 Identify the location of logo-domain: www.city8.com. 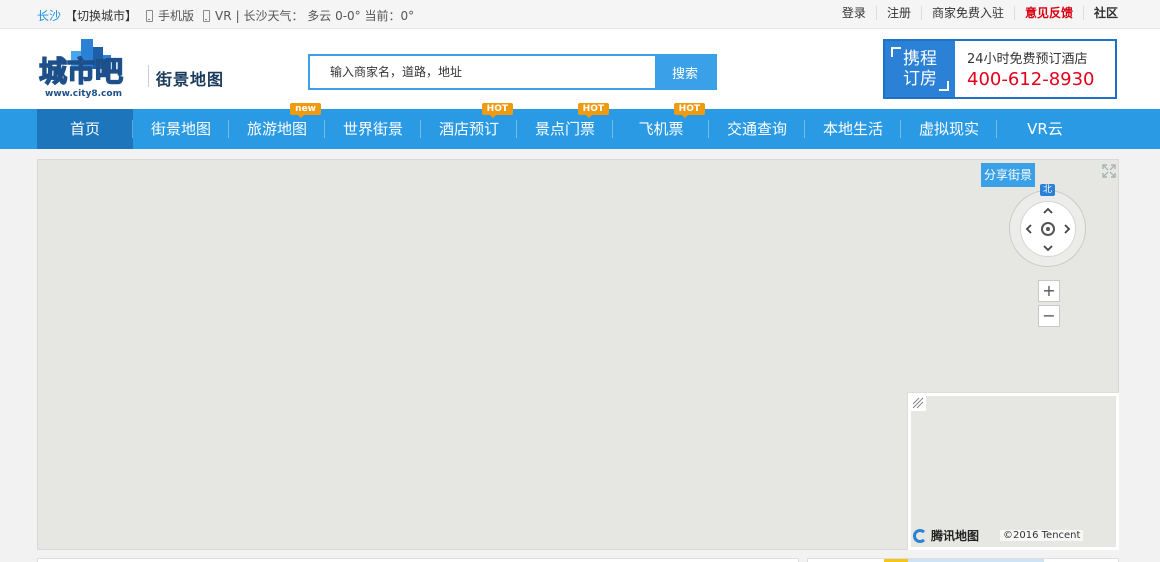
(83, 94).